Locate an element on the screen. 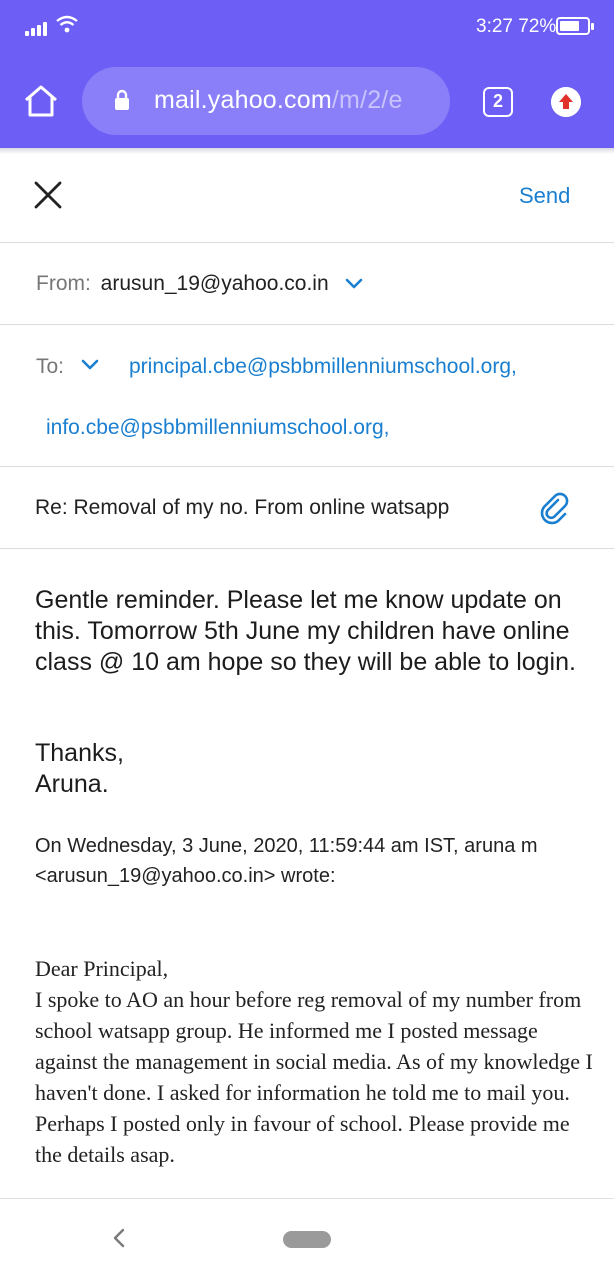 Image resolution: width=614 pixels, height=1280 pixels. url-bar: mail.yahoo.com/m/2/e is located at coordinates (266, 101).